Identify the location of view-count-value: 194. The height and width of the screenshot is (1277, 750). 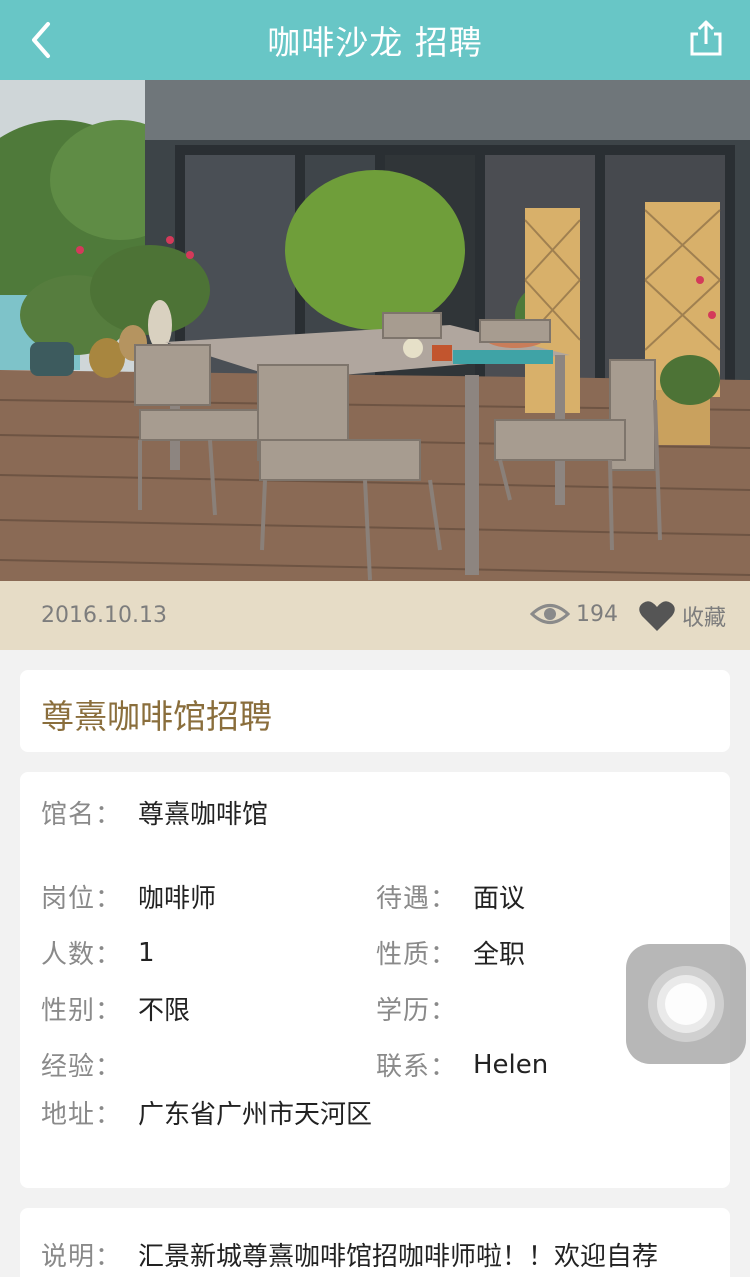
(597, 614).